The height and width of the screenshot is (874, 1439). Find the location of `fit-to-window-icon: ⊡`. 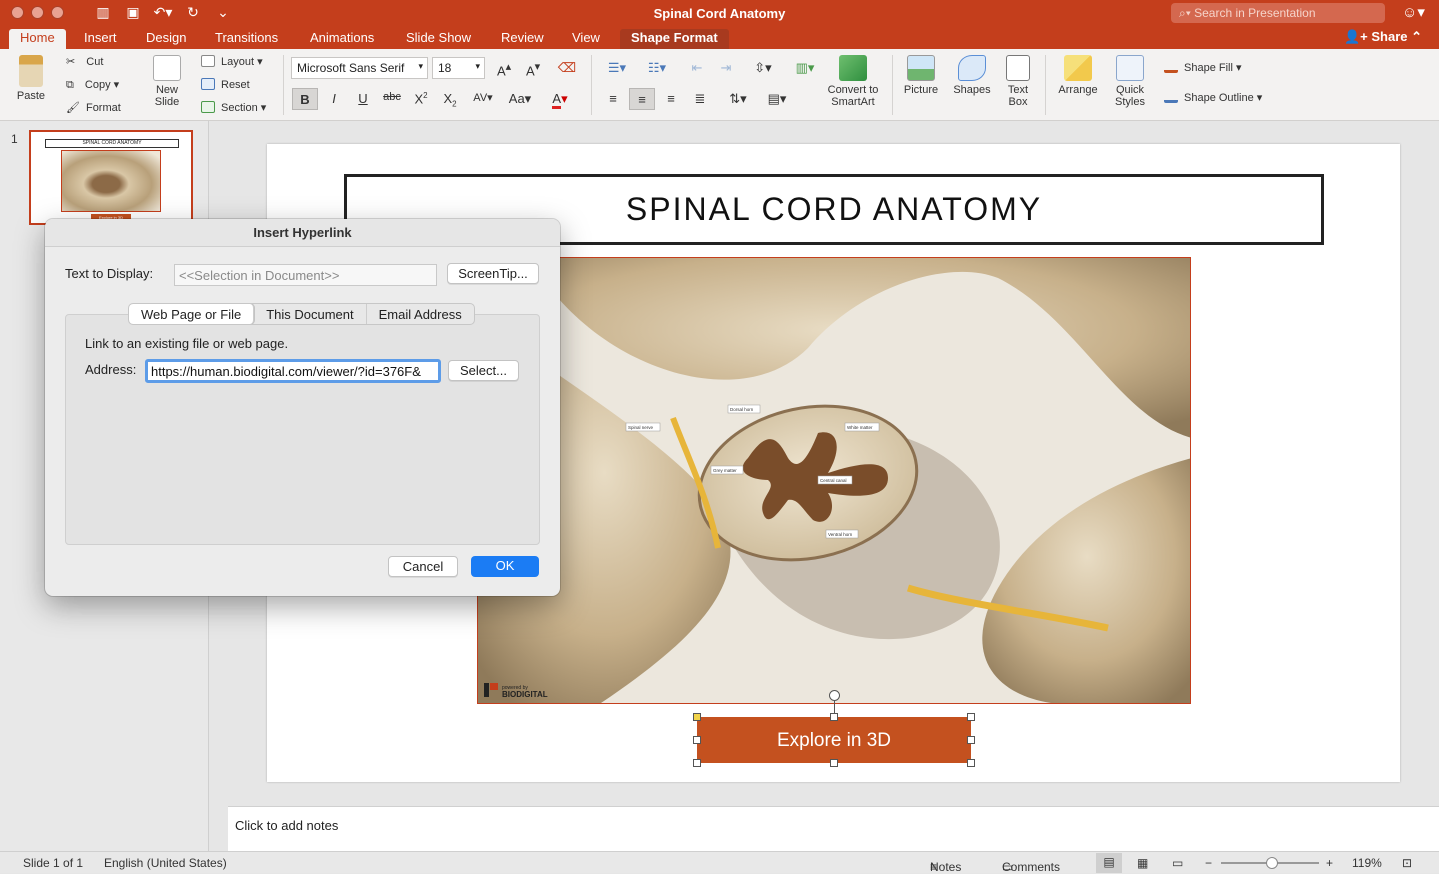

fit-to-window-icon: ⊡ is located at coordinates (1407, 863).